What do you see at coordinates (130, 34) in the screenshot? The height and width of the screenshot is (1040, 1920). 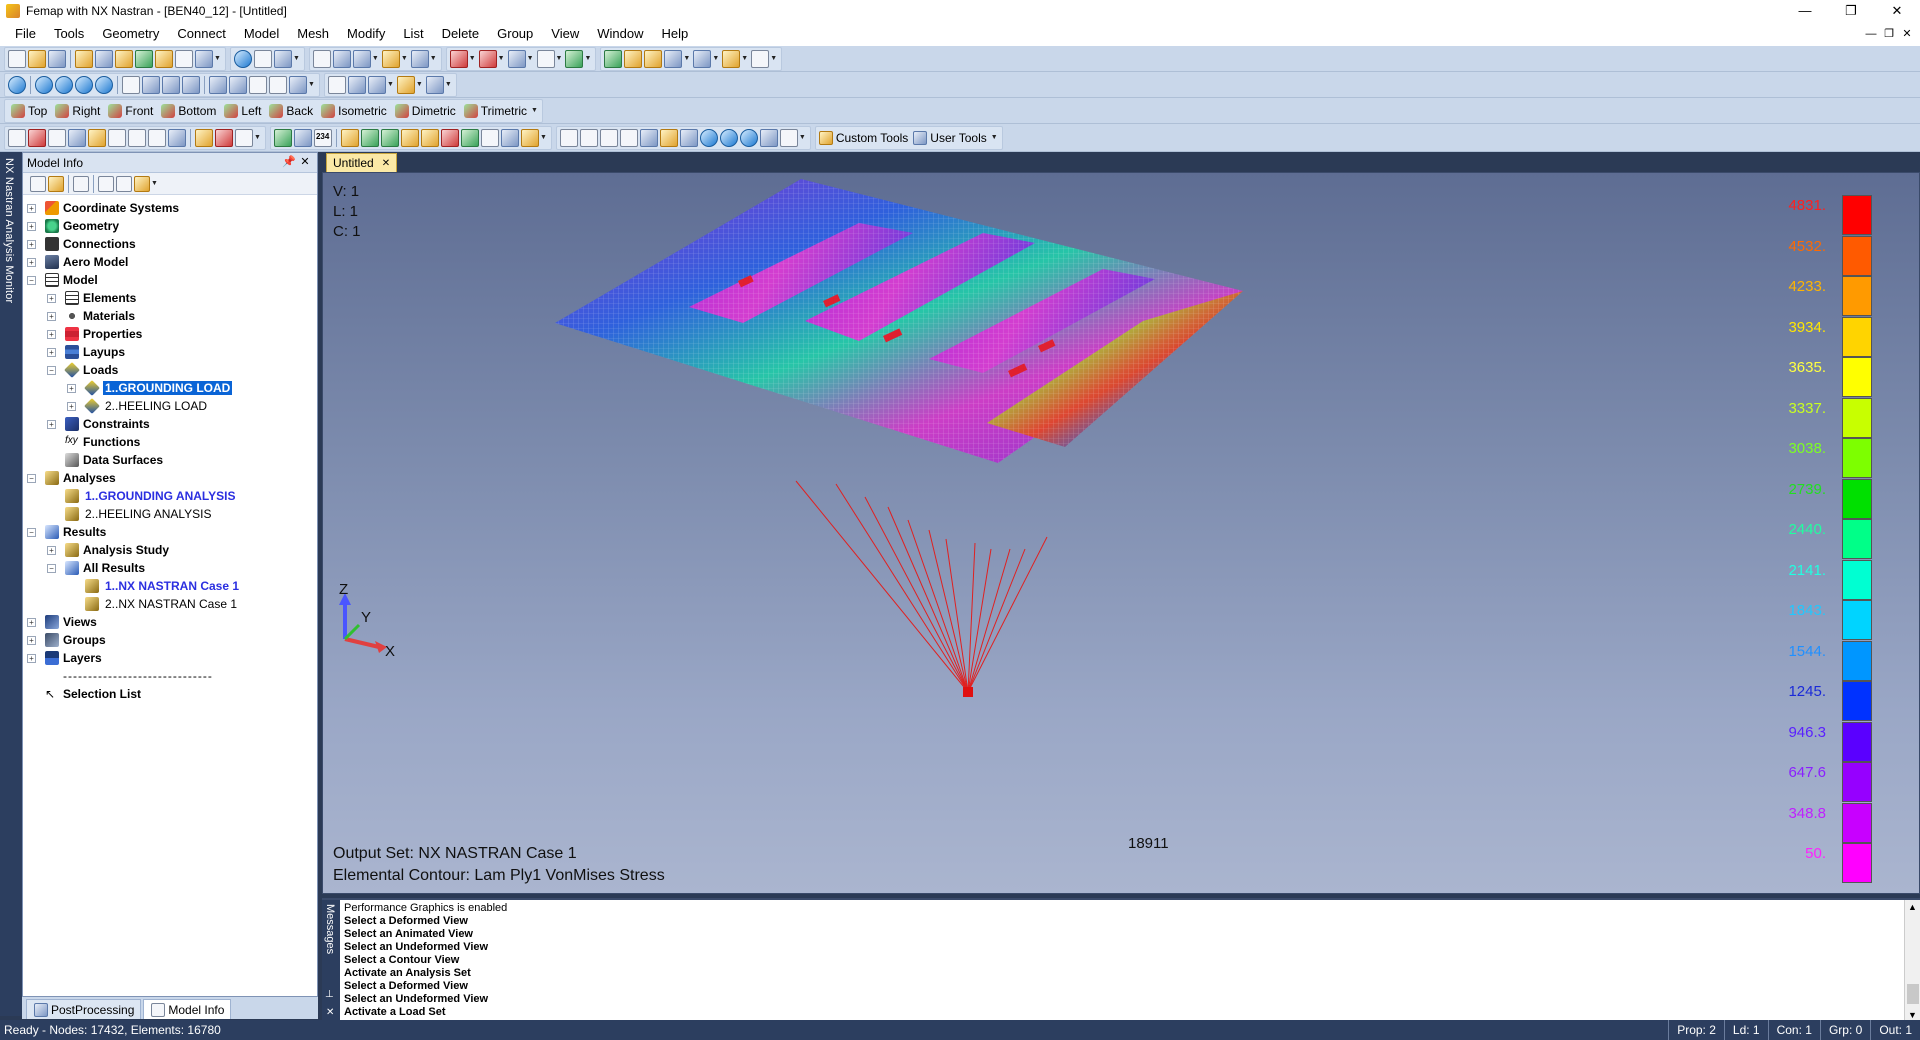 I see `menu-geometry: Geometry` at bounding box center [130, 34].